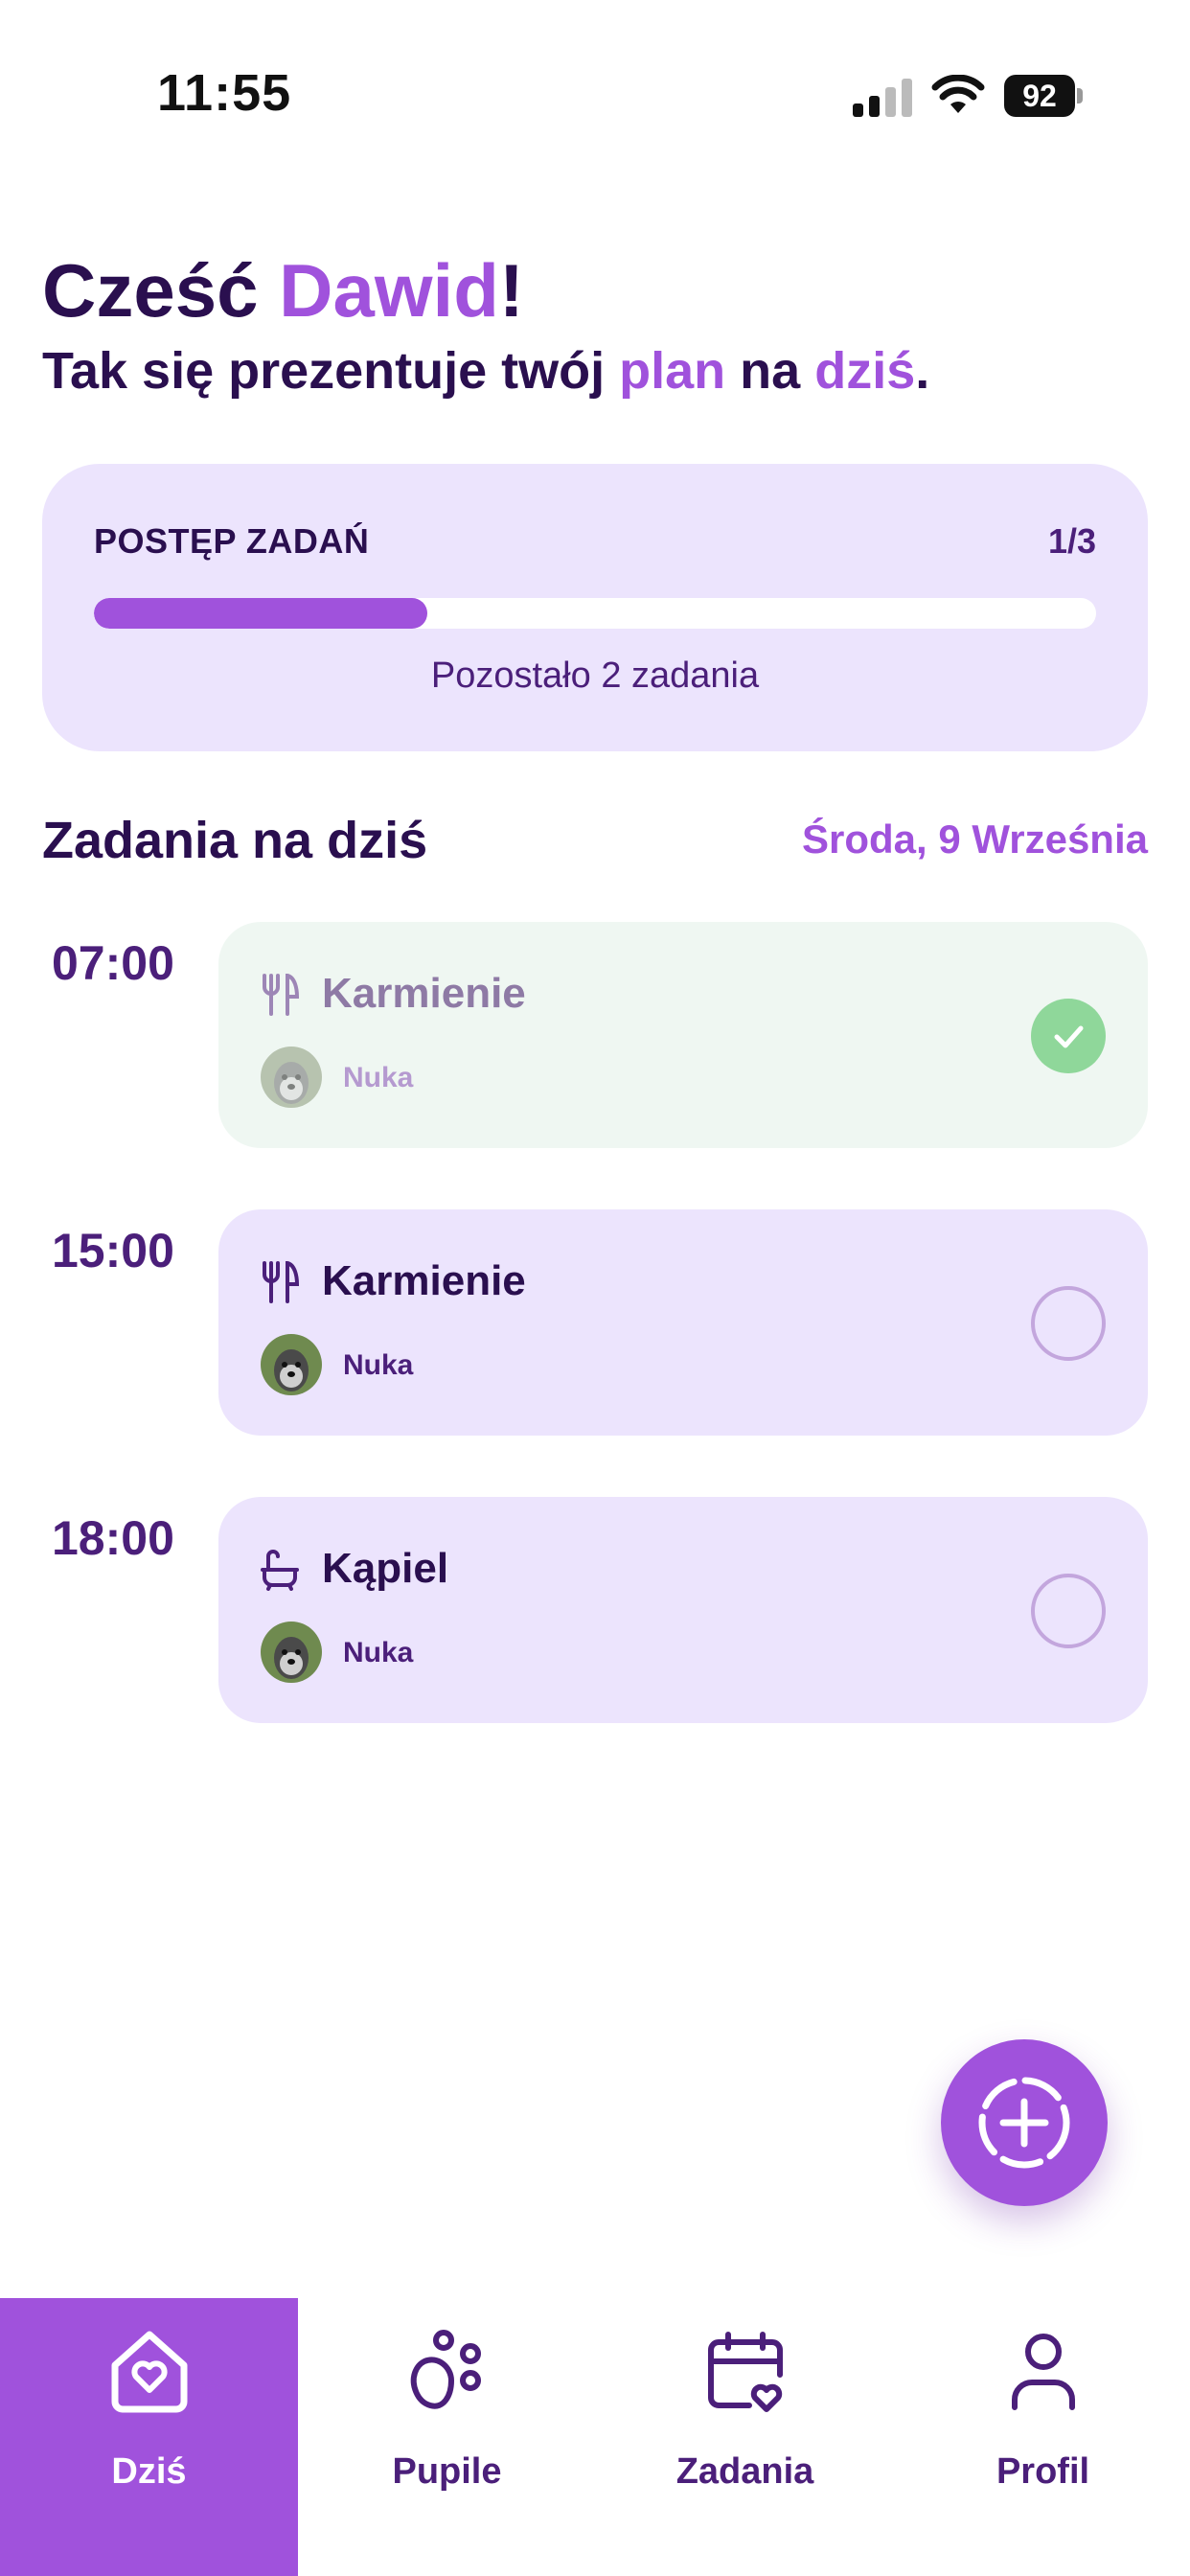 Image resolution: width=1190 pixels, height=2576 pixels. I want to click on subtitle-accent-plan: plan, so click(672, 371).